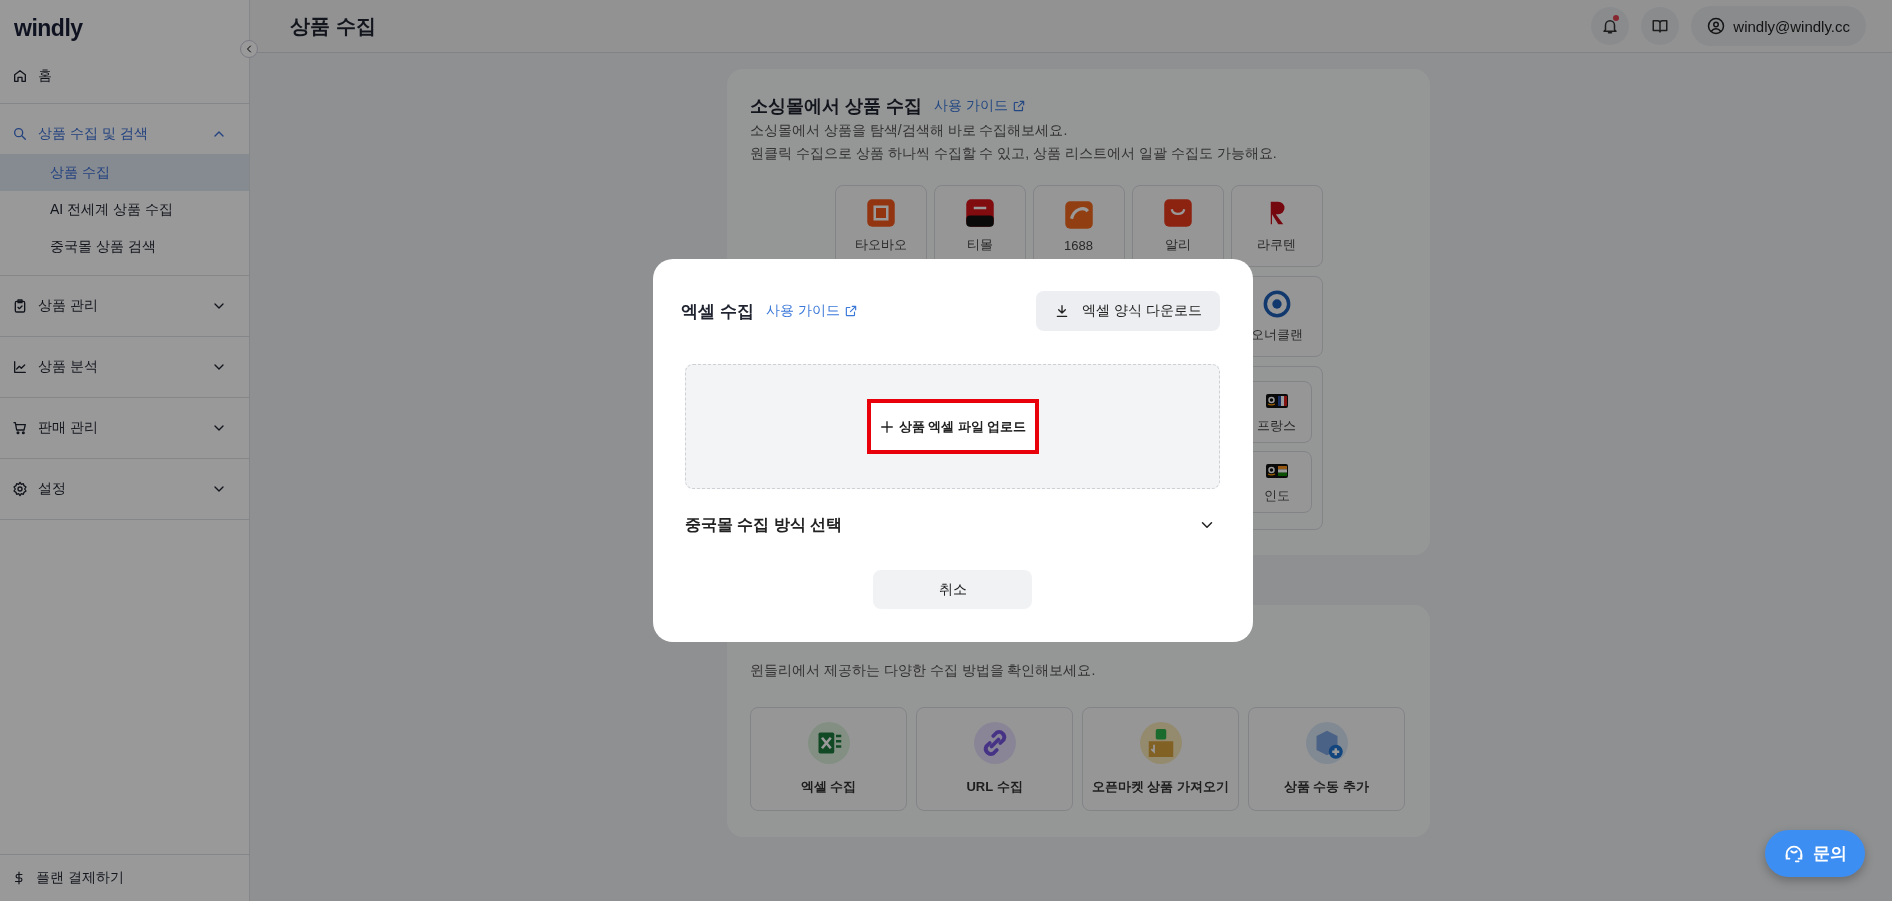 This screenshot has height=901, width=1892. What do you see at coordinates (124, 134) in the screenshot?
I see `nav-item: 상품 수집 및 검색` at bounding box center [124, 134].